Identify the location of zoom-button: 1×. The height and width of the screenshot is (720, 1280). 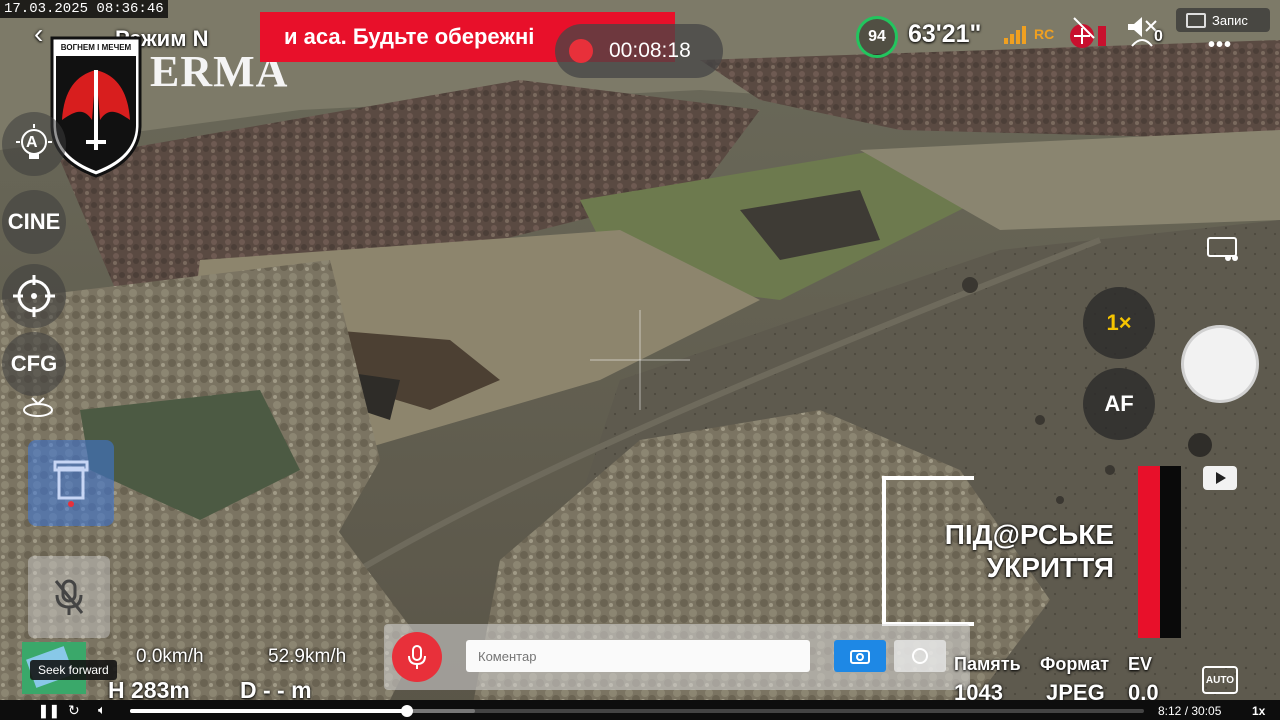
(1119, 323).